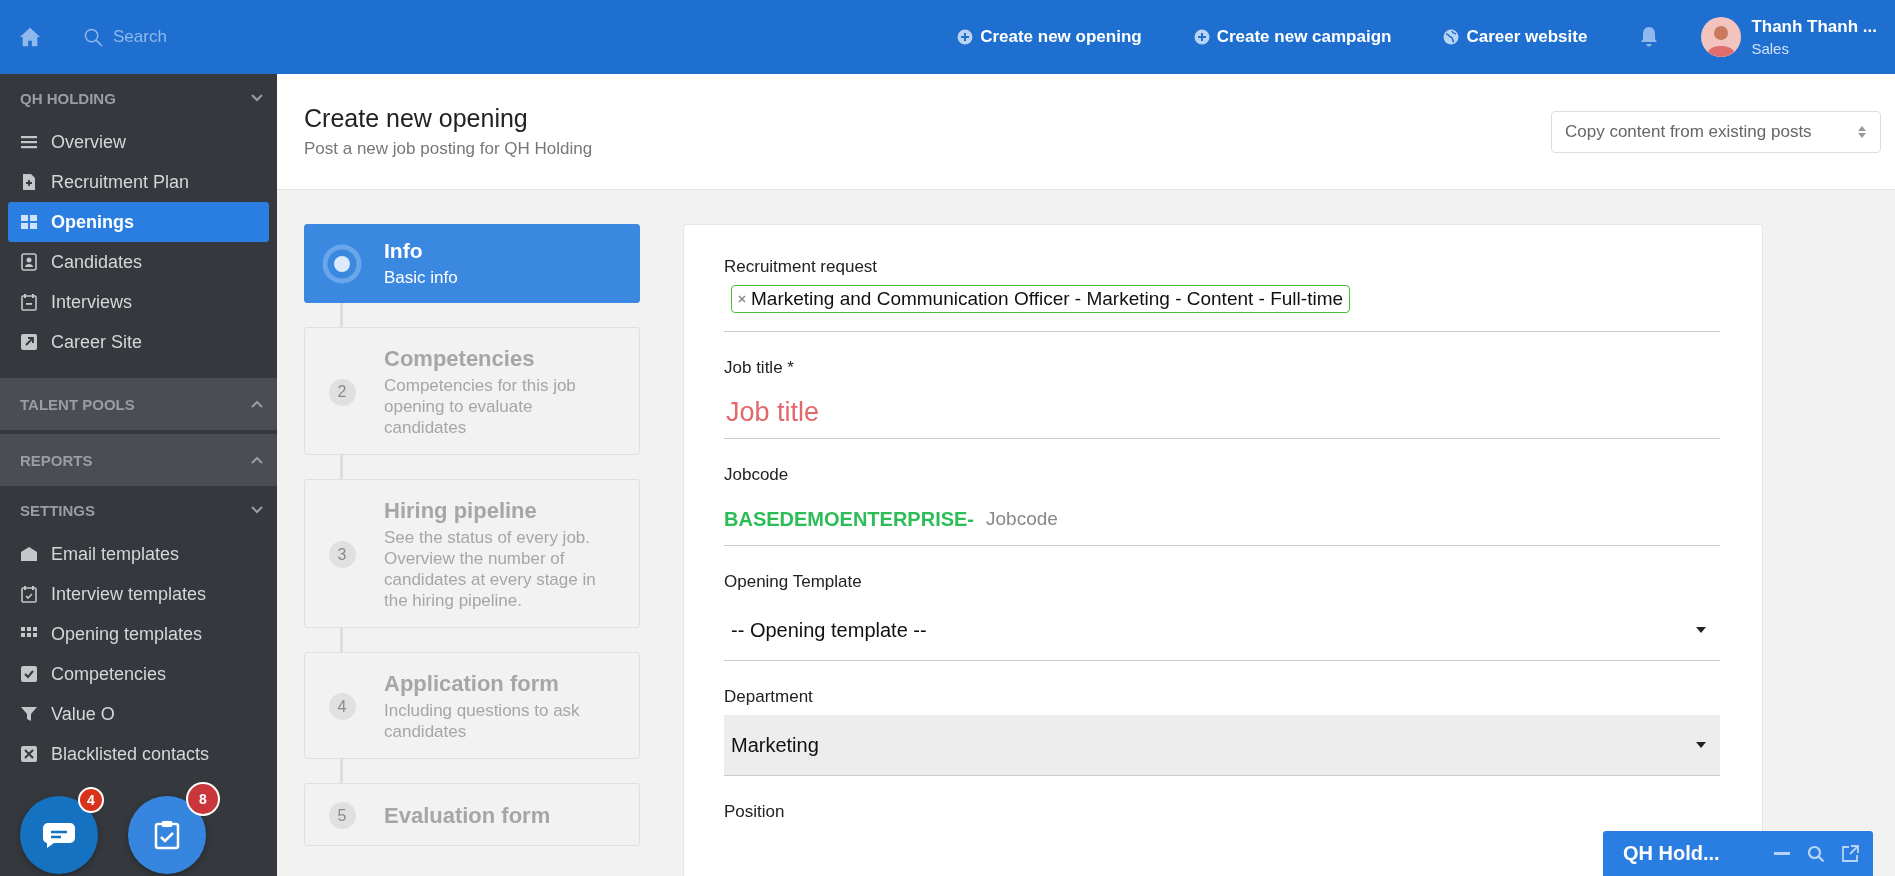 The image size is (1895, 876). Describe the element at coordinates (1049, 37) in the screenshot. I see `nav-link: Create new opening` at that location.